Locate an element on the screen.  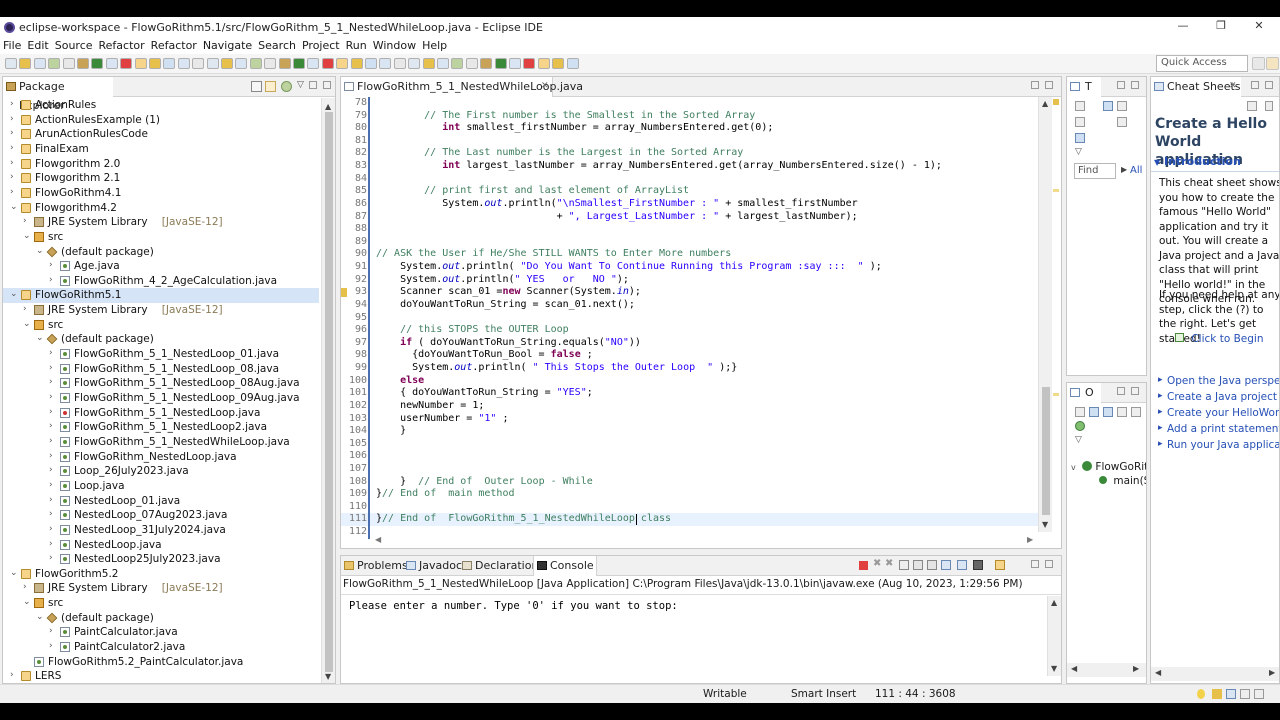
code-line: 101 { doYouWantToRun_String = "YES"; is located at coordinates (689, 393).